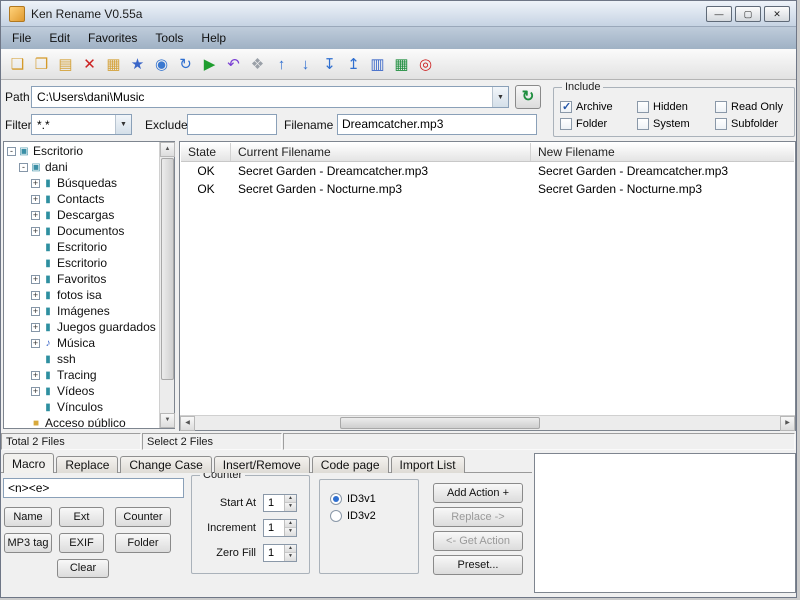  Describe the element at coordinates (59, 38) in the screenshot. I see `menu-item: Edit` at that location.